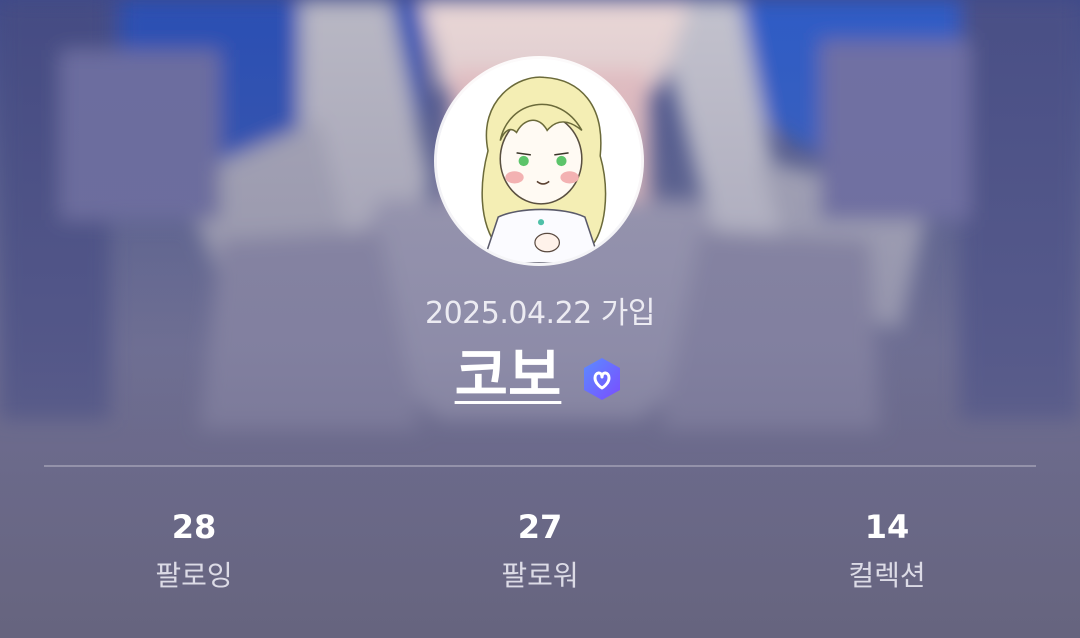  What do you see at coordinates (540, 575) in the screenshot?
I see `stat-label: 팔로워` at bounding box center [540, 575].